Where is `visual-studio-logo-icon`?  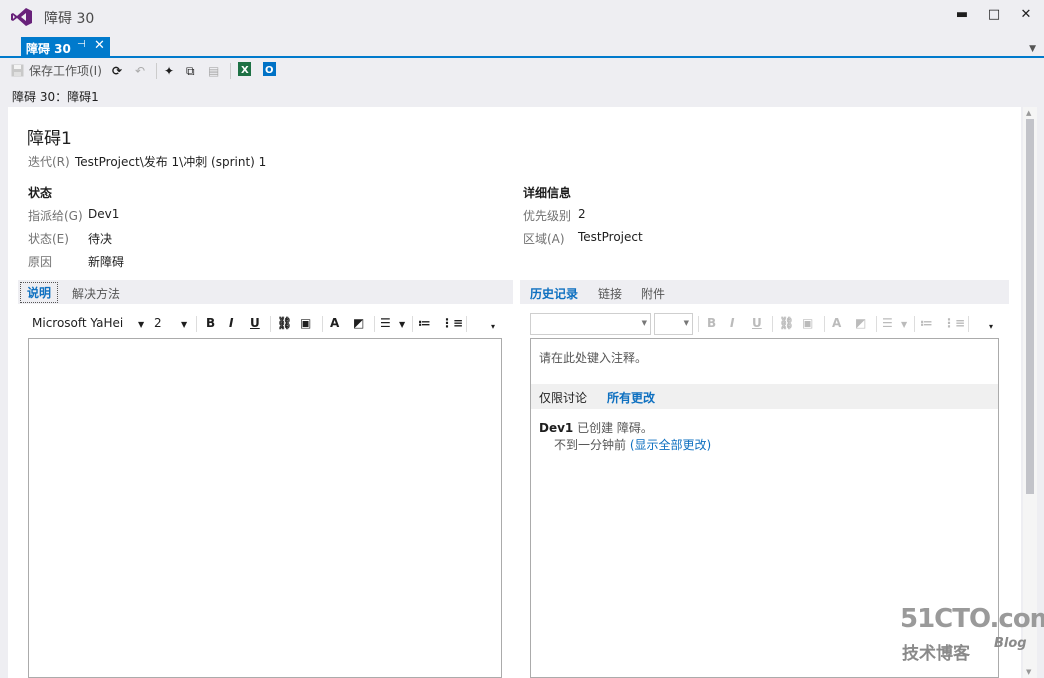
visual-studio-logo-icon is located at coordinates (21, 17).